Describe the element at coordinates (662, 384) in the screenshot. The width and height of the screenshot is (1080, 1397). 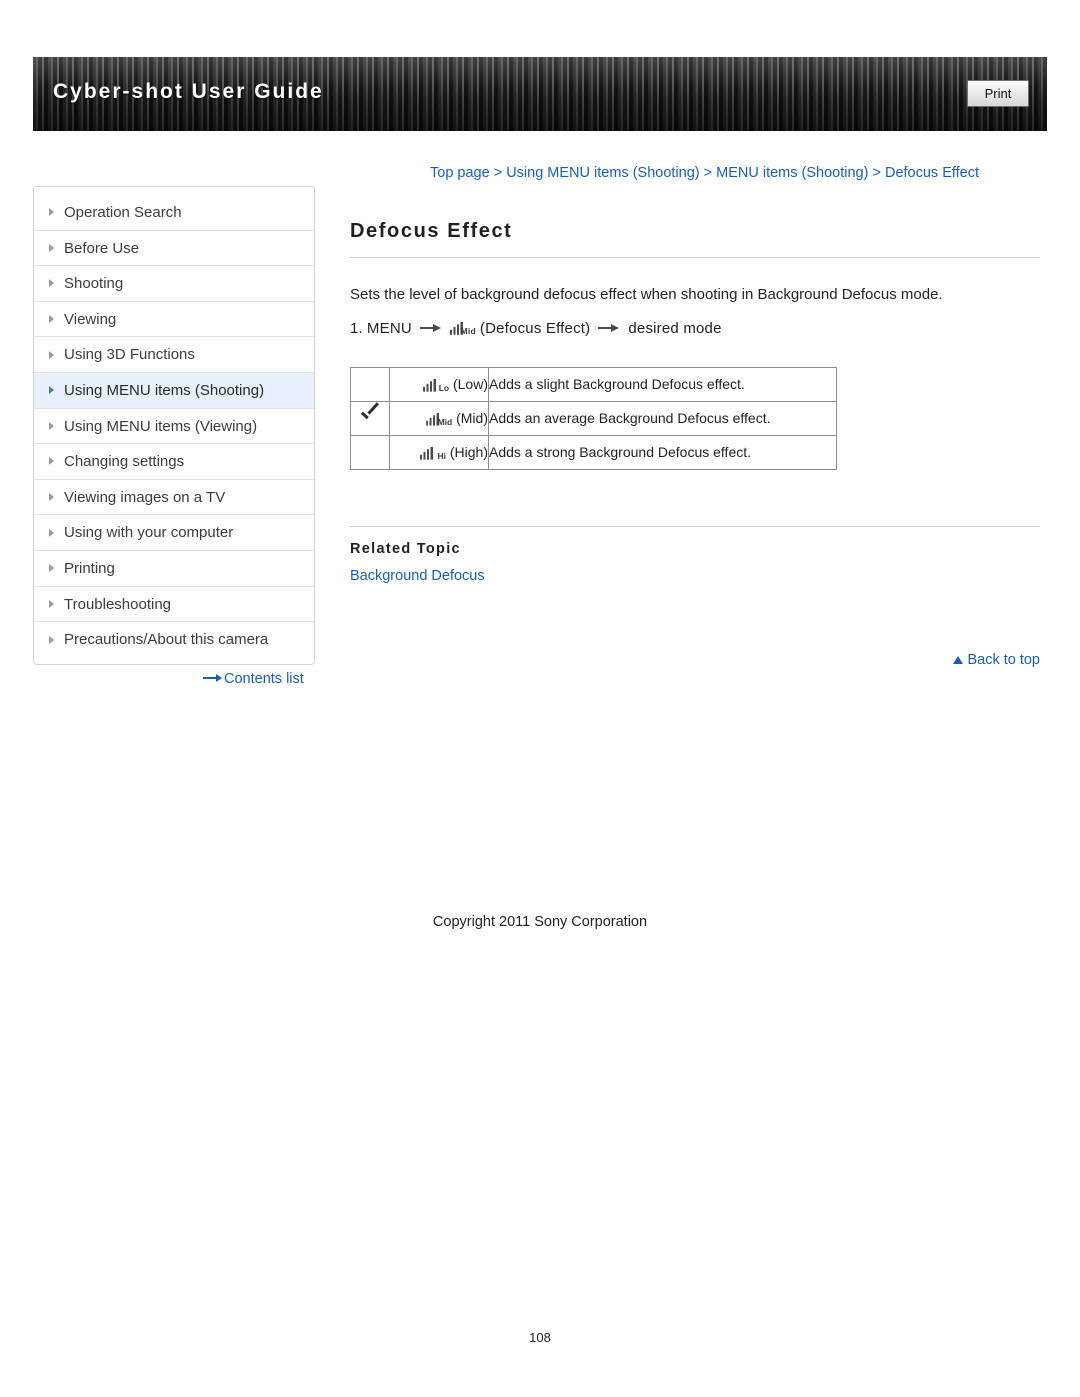
I see `option-description: Adds a slight Background Defocus effect.` at that location.